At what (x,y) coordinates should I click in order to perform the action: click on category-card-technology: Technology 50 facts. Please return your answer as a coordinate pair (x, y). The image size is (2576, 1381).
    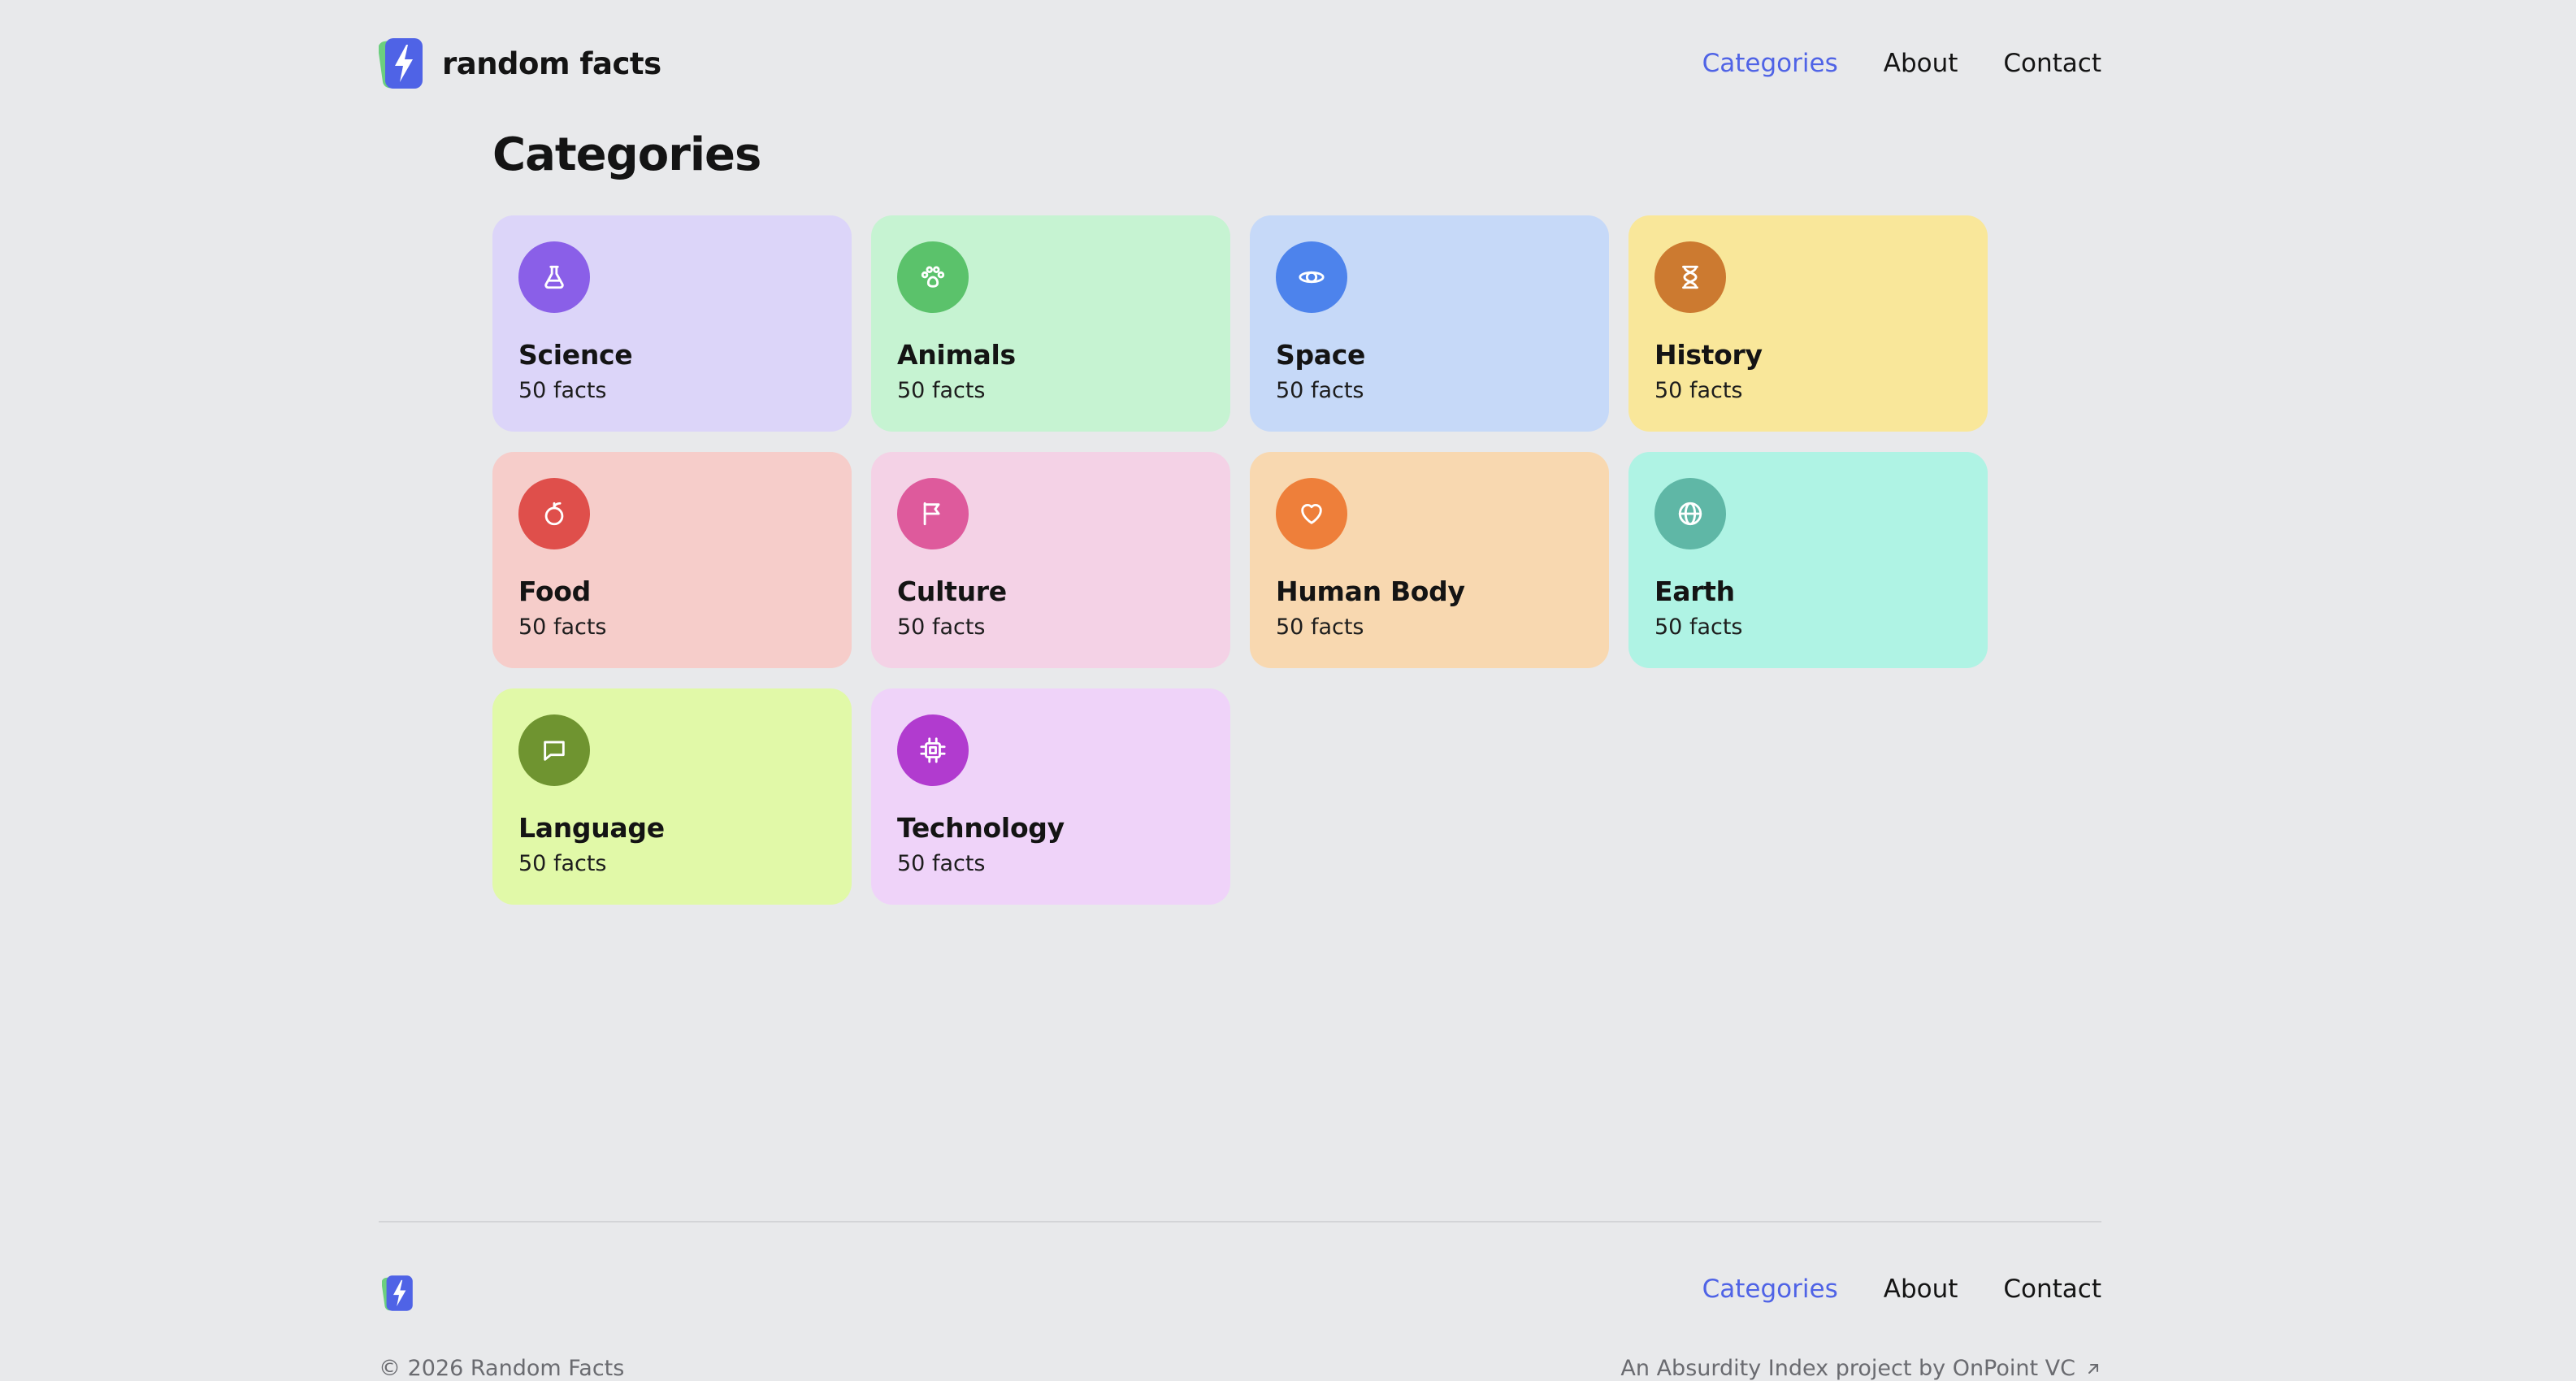
    Looking at the image, I should click on (1050, 796).